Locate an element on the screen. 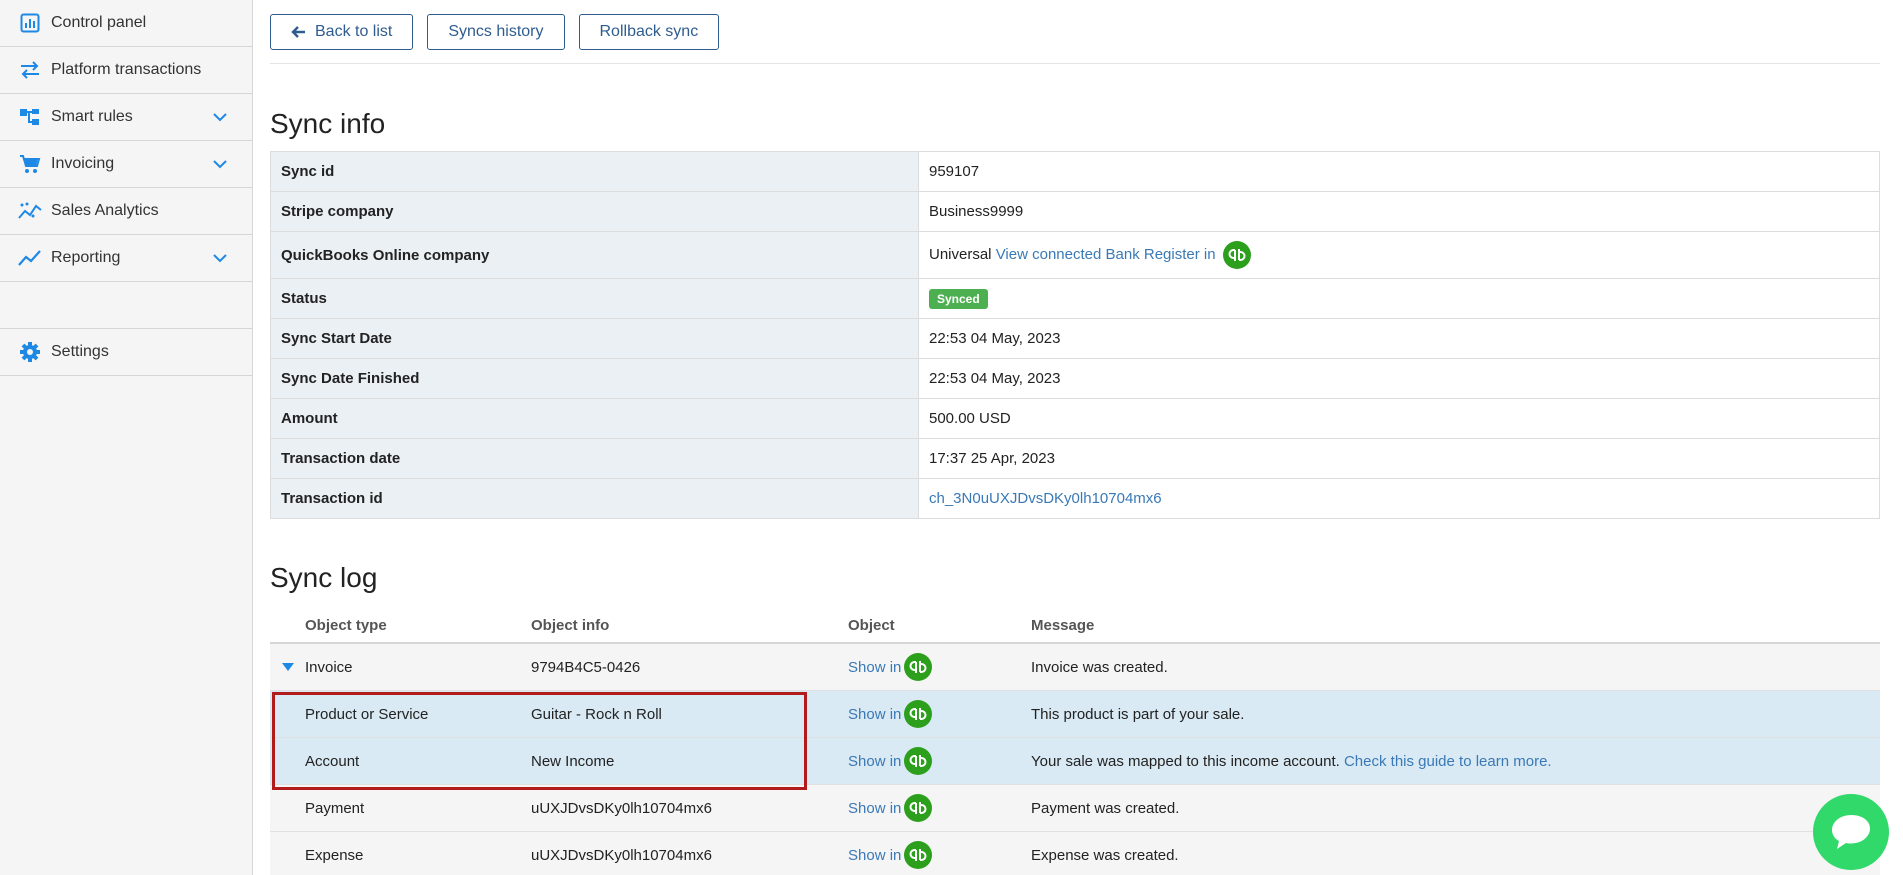 This screenshot has width=1903, height=875. back-to-list-button: Back to list is located at coordinates (342, 31).